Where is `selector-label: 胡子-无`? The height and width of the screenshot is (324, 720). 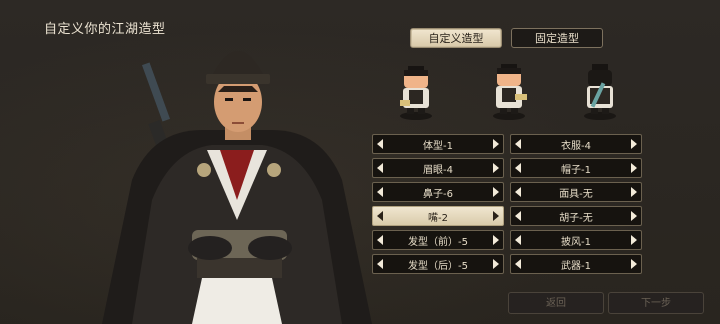
selector-label: 胡子-无 is located at coordinates (576, 218).